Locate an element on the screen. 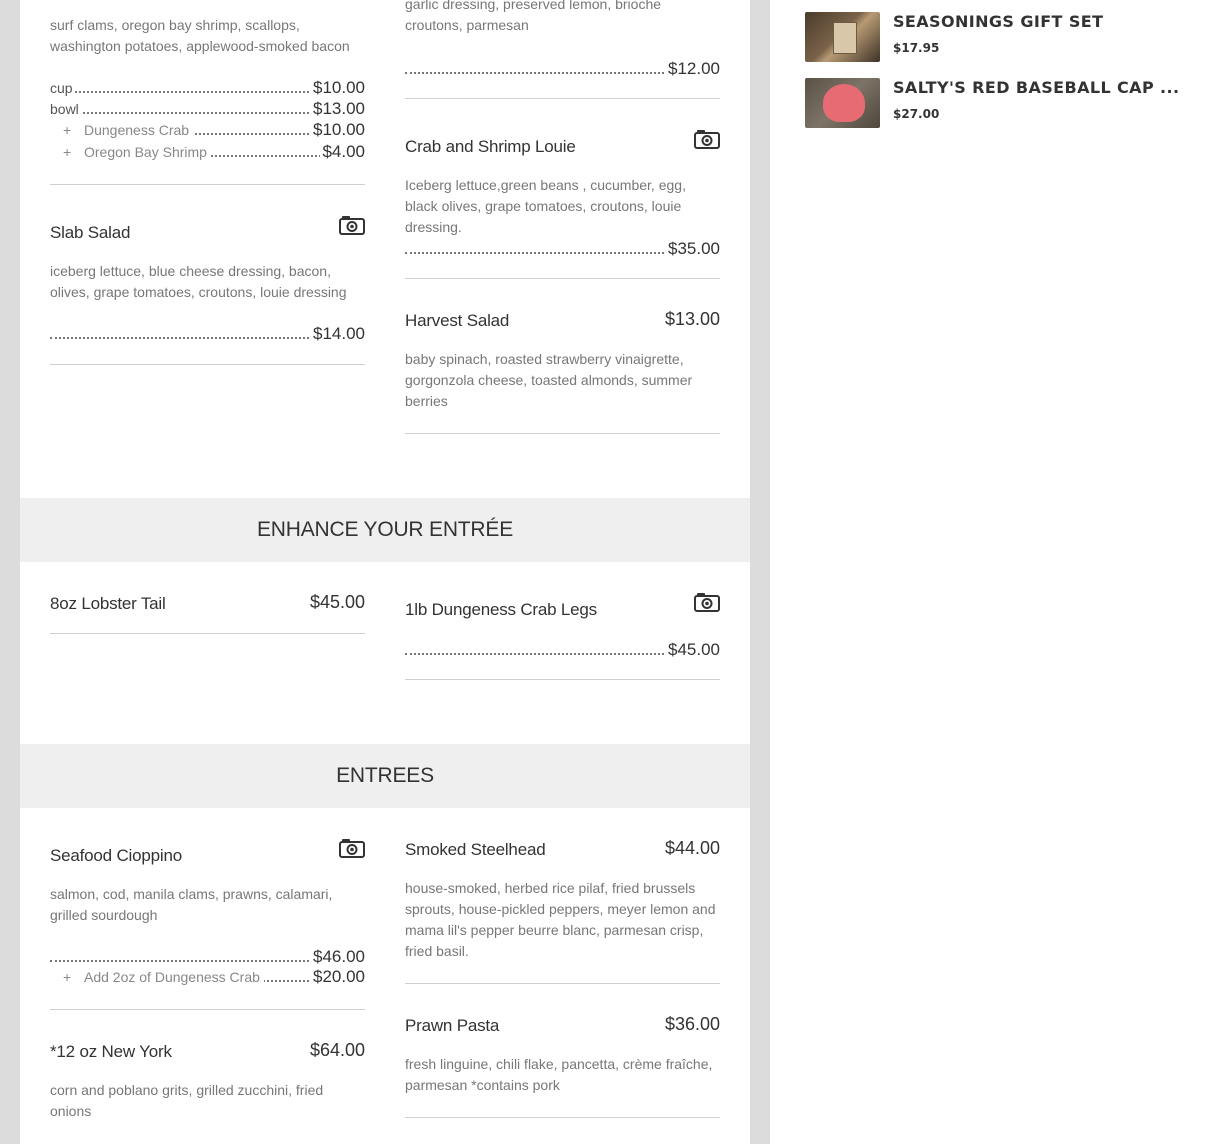 This screenshot has height=1144, width=1210. chowder-addon-crab-row: + Dungeness Crab $10.00 is located at coordinates (207, 129).